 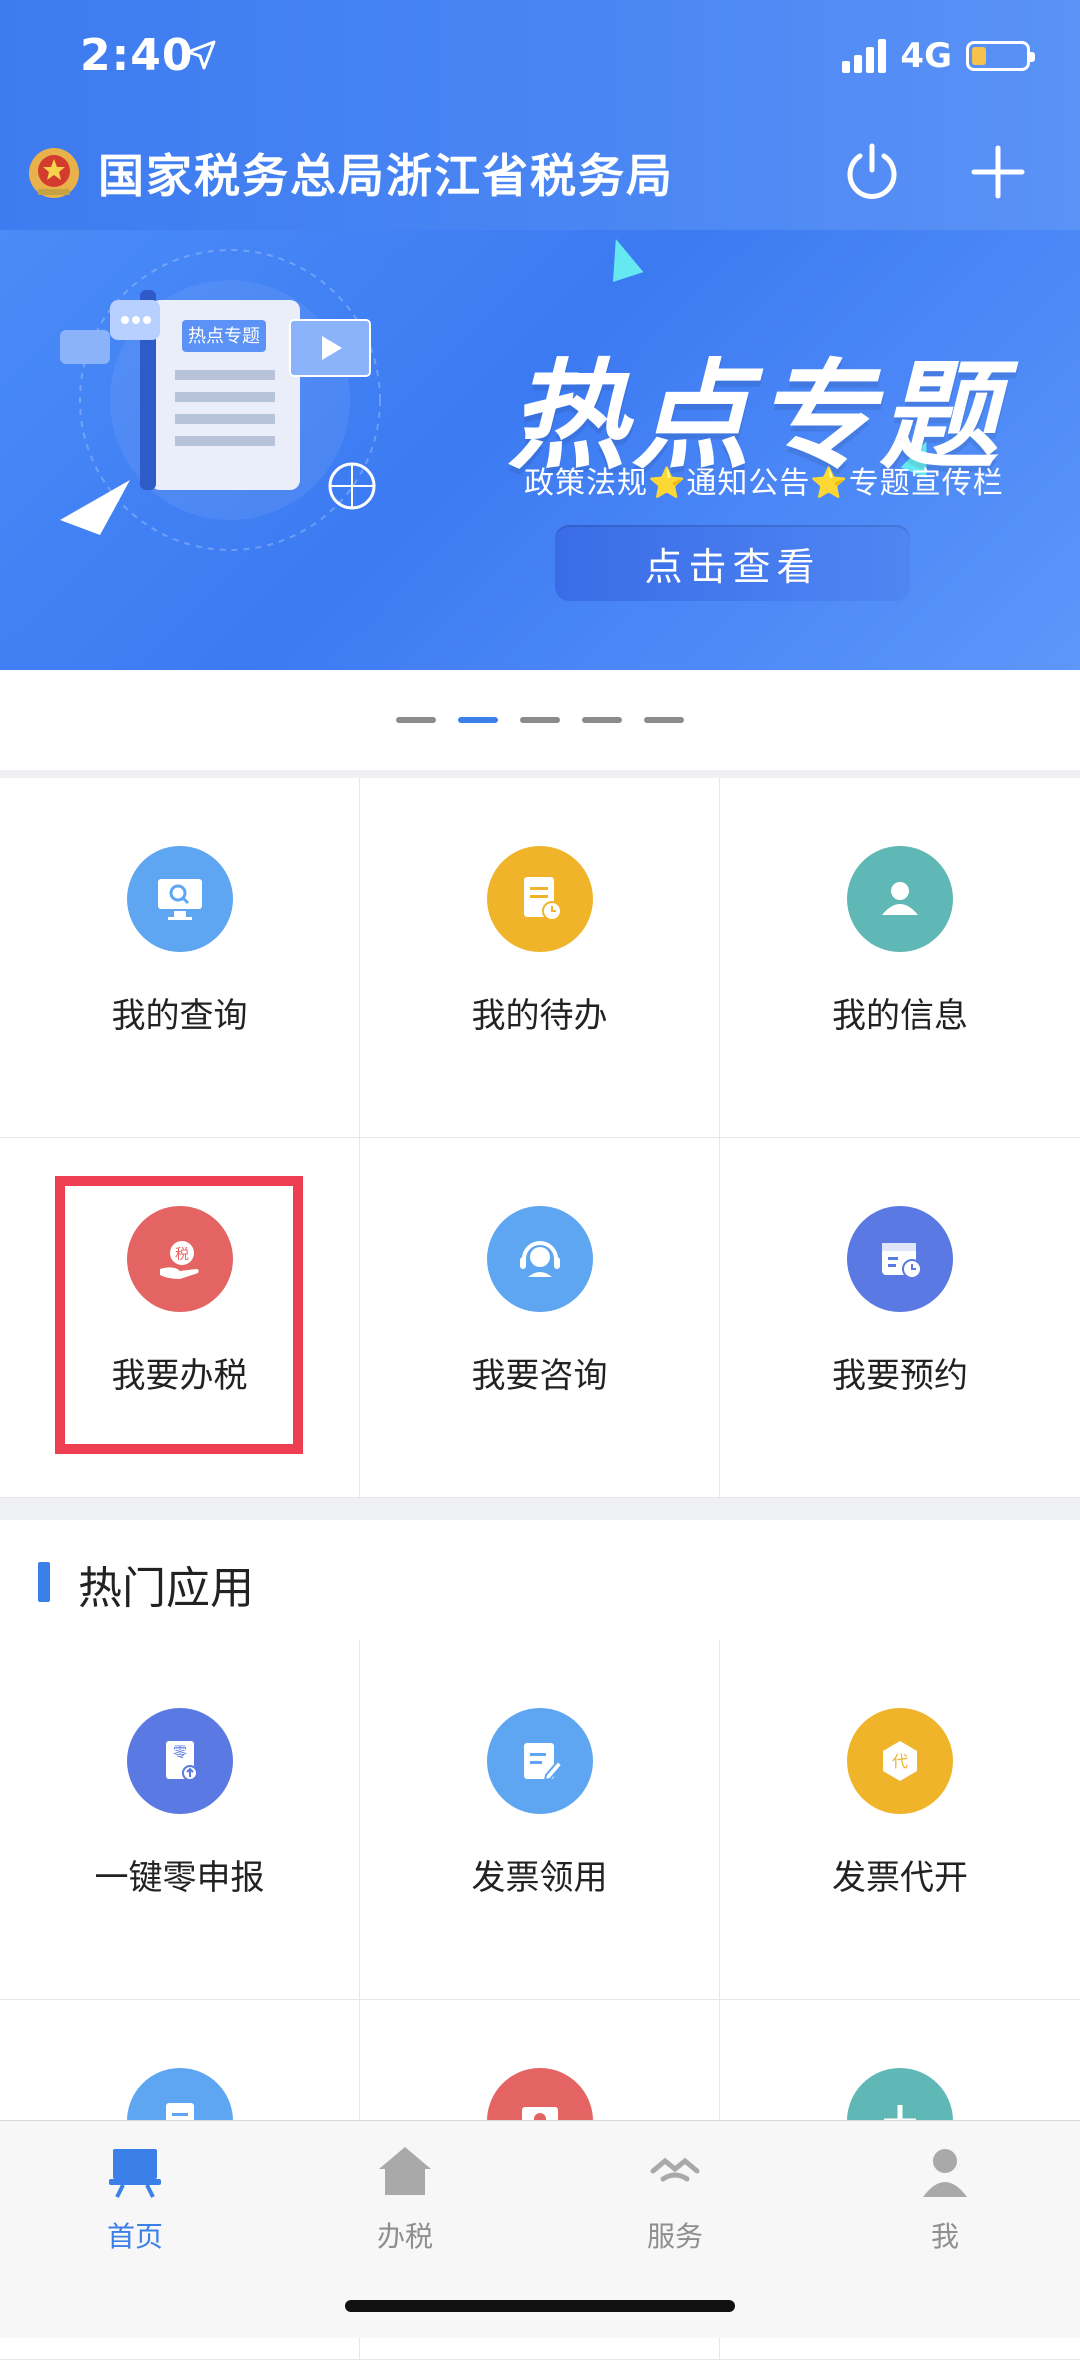 What do you see at coordinates (539, 1016) in the screenshot?
I see `grid-item-label: 我的待办` at bounding box center [539, 1016].